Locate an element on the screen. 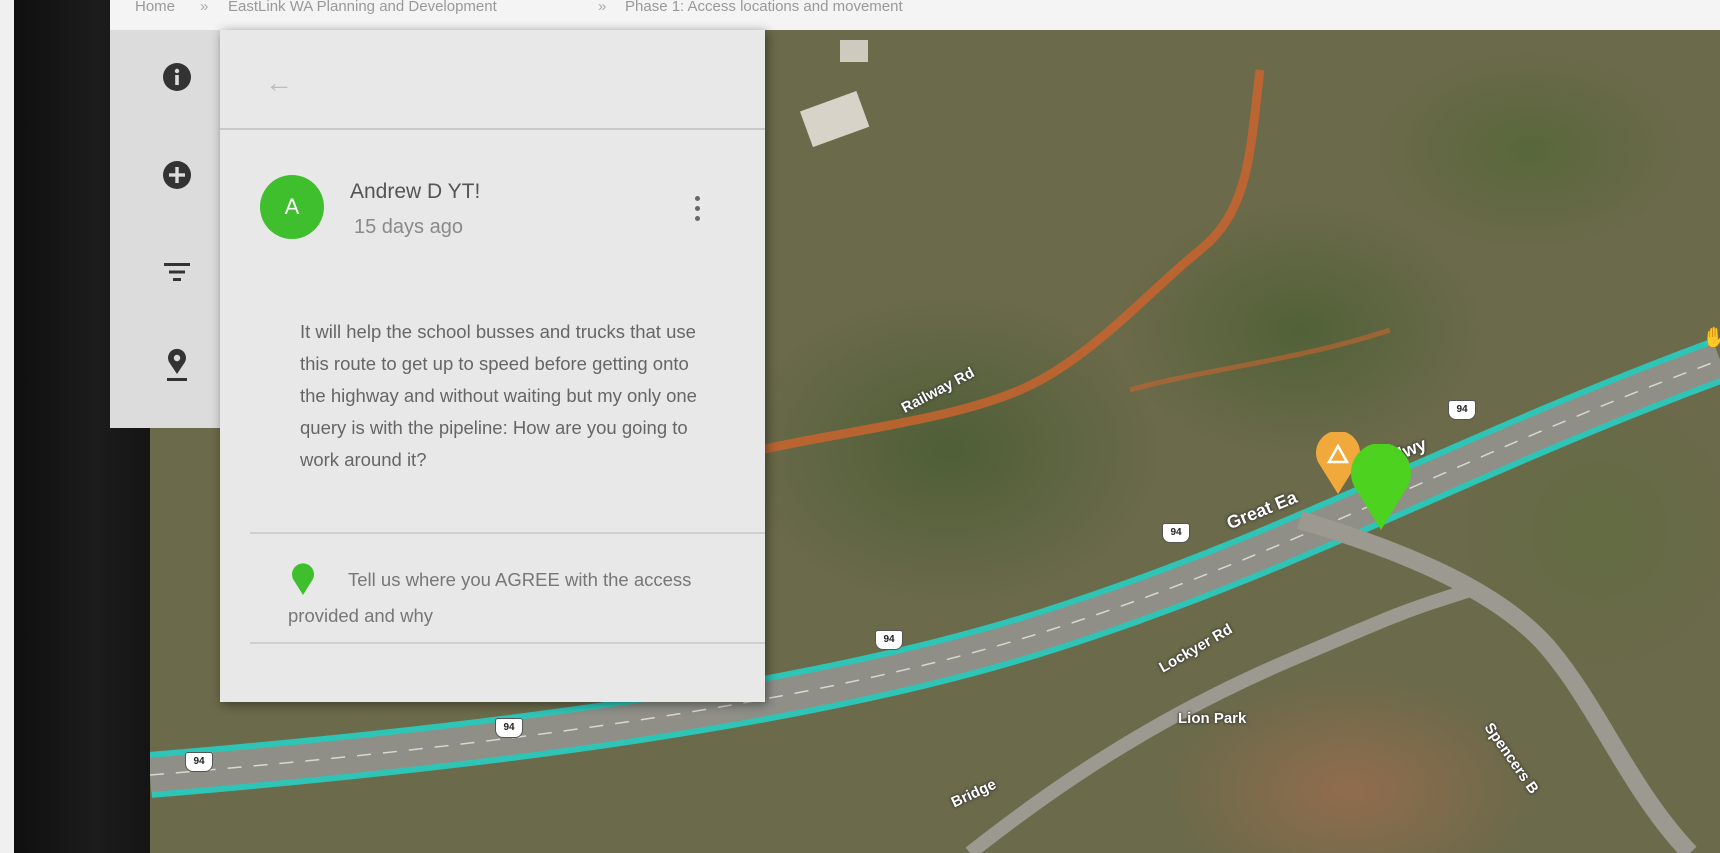 This screenshot has height=853, width=1720. map-label-lion-park: Lion Park is located at coordinates (1212, 718).